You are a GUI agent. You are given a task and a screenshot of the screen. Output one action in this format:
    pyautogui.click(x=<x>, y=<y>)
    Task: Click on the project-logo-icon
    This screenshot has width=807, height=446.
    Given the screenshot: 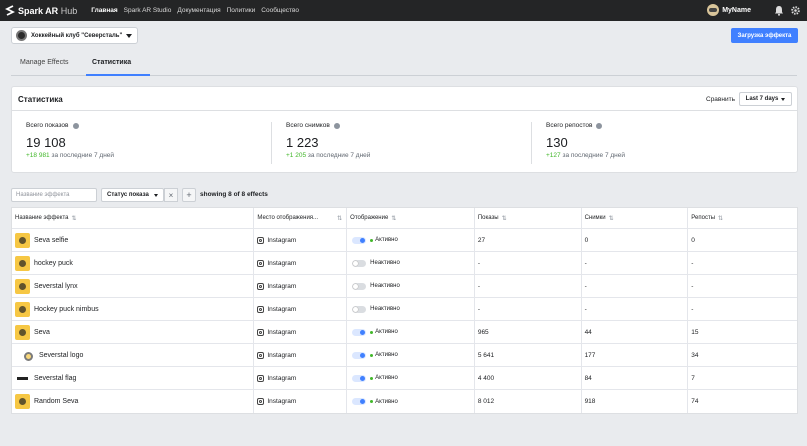 What is the action you would take?
    pyautogui.click(x=21, y=35)
    